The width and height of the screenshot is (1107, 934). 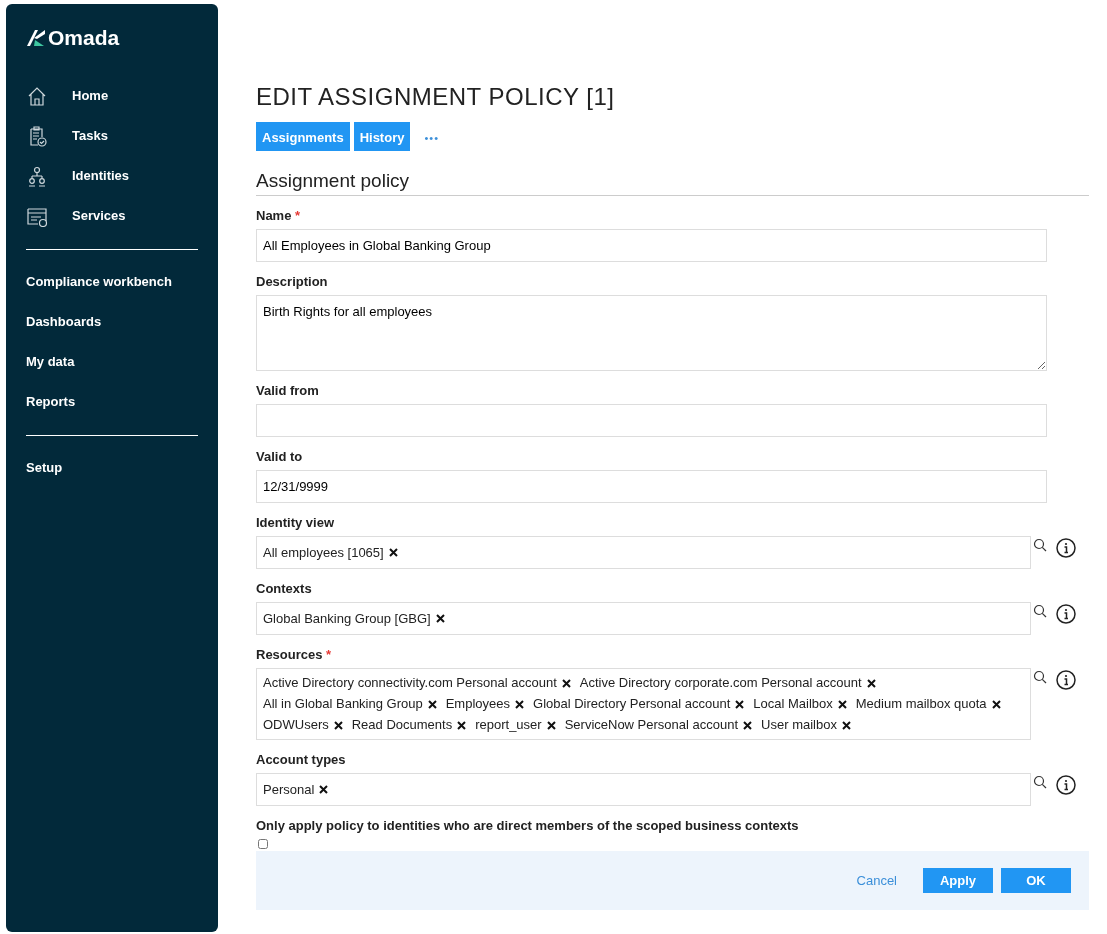 I want to click on text-field: 12/31/9999, so click(x=651, y=487).